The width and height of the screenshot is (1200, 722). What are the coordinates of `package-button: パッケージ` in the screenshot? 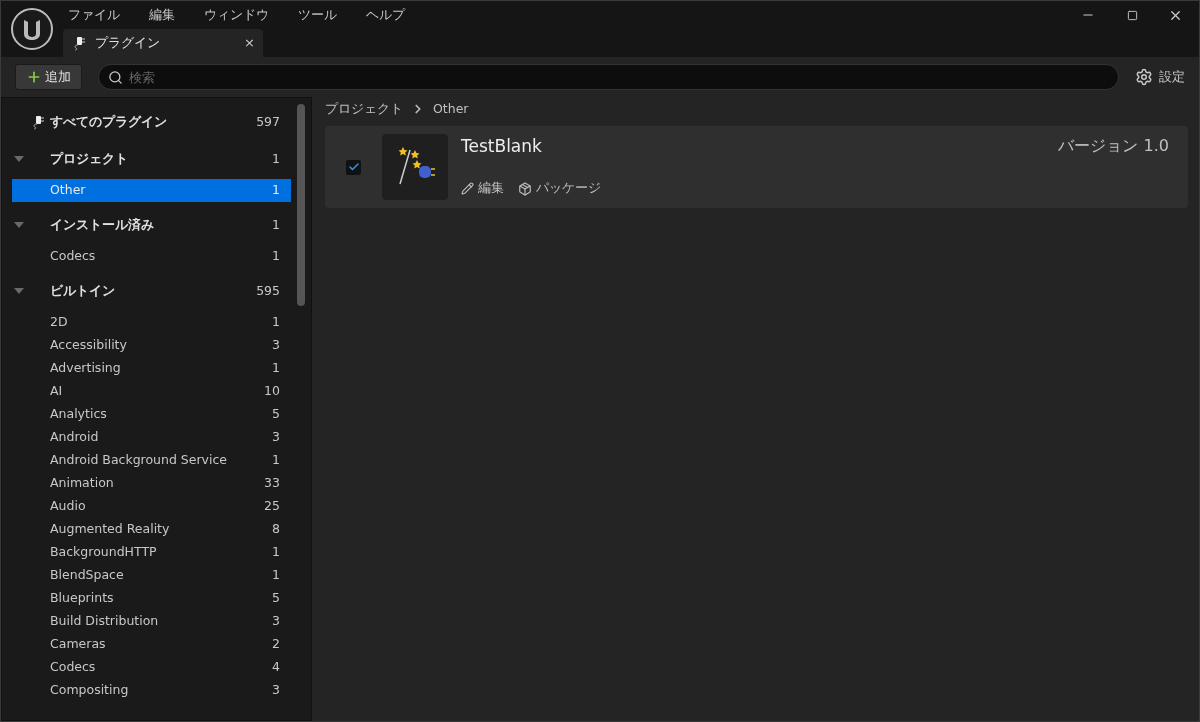 It's located at (559, 188).